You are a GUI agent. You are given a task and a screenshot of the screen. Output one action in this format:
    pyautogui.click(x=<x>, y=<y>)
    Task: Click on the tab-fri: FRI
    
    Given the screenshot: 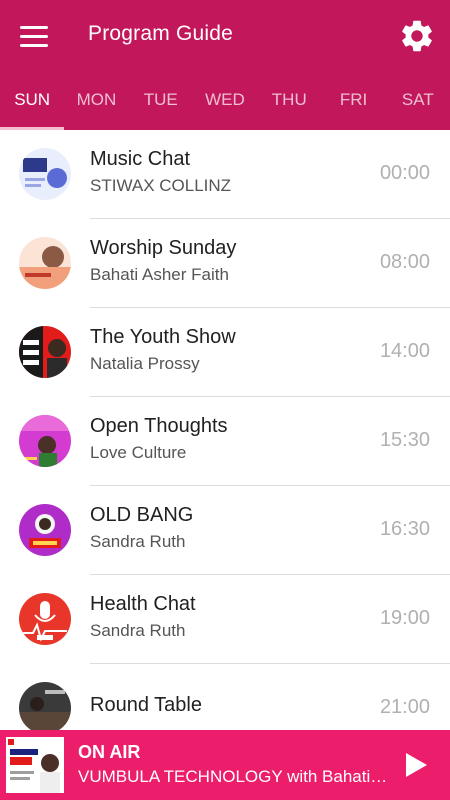 What is the action you would take?
    pyautogui.click(x=353, y=102)
    